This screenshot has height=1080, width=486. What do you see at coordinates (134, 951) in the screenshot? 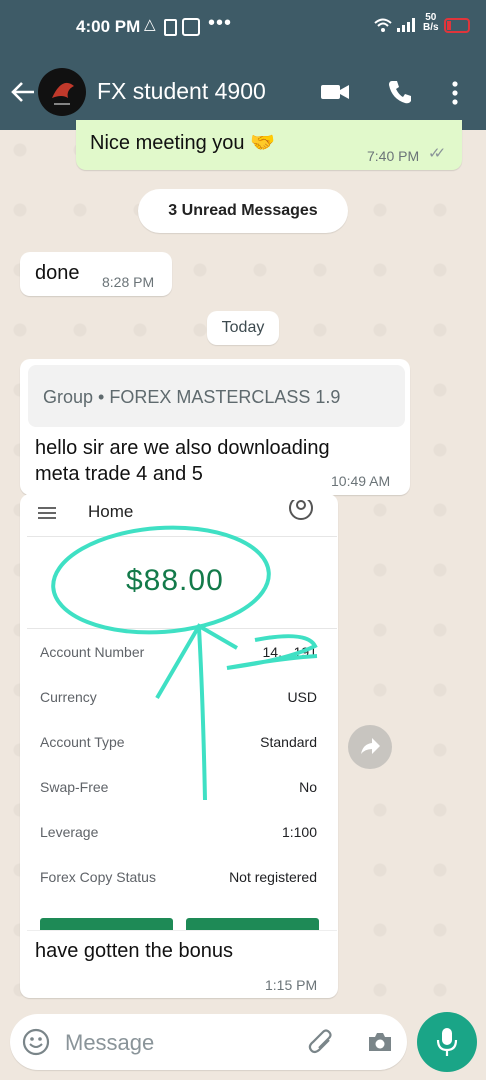
I see `image-caption: have gotten the bonus` at bounding box center [134, 951].